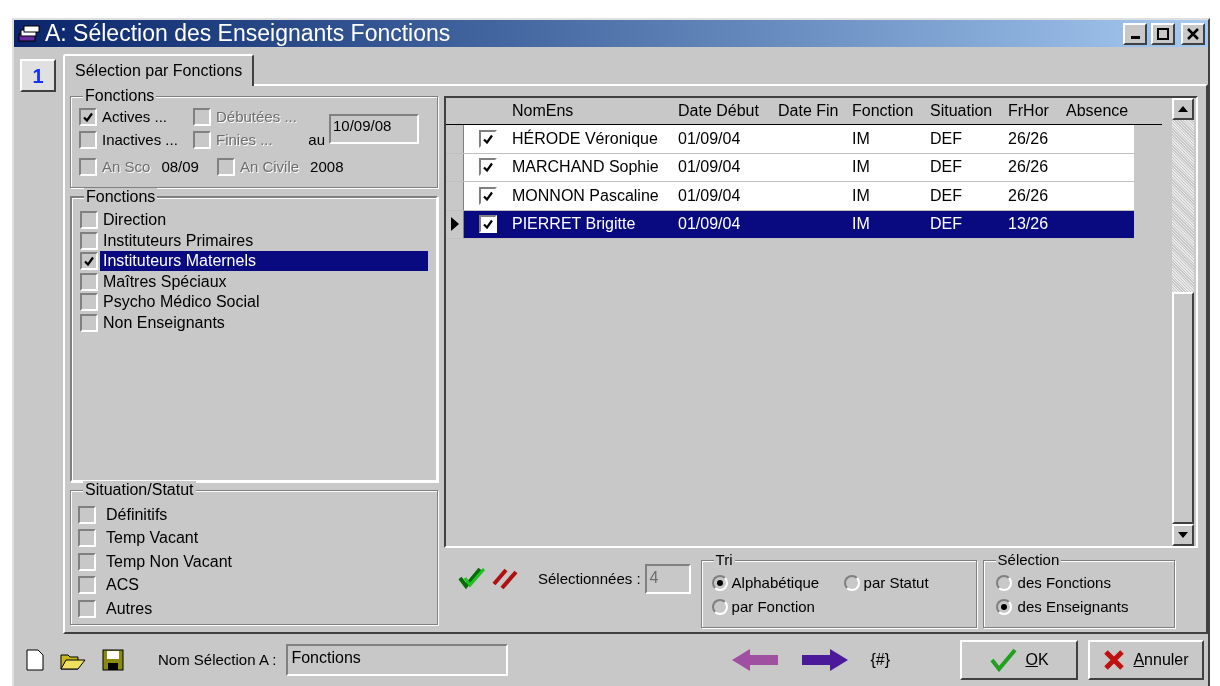 The width and height of the screenshot is (1220, 686). I want to click on minimize-button, so click(1135, 33).